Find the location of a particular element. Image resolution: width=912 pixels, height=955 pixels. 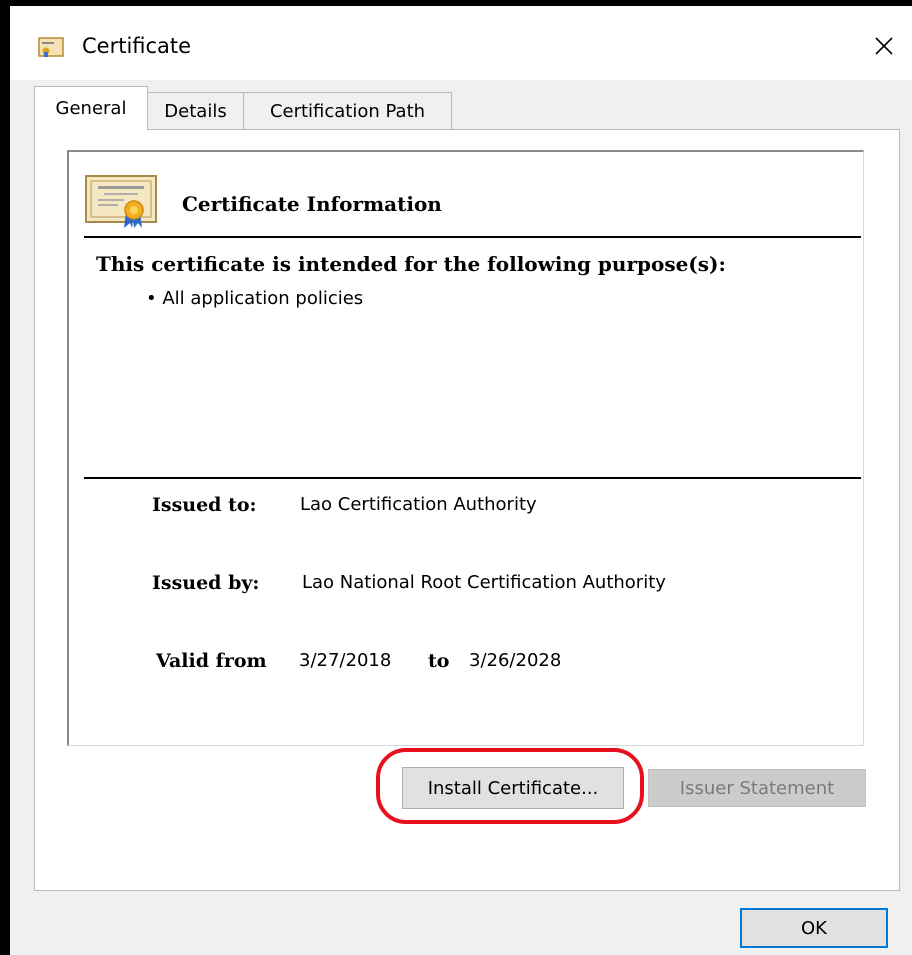

tab-certification-path-label: Certification Path is located at coordinates (347, 111).